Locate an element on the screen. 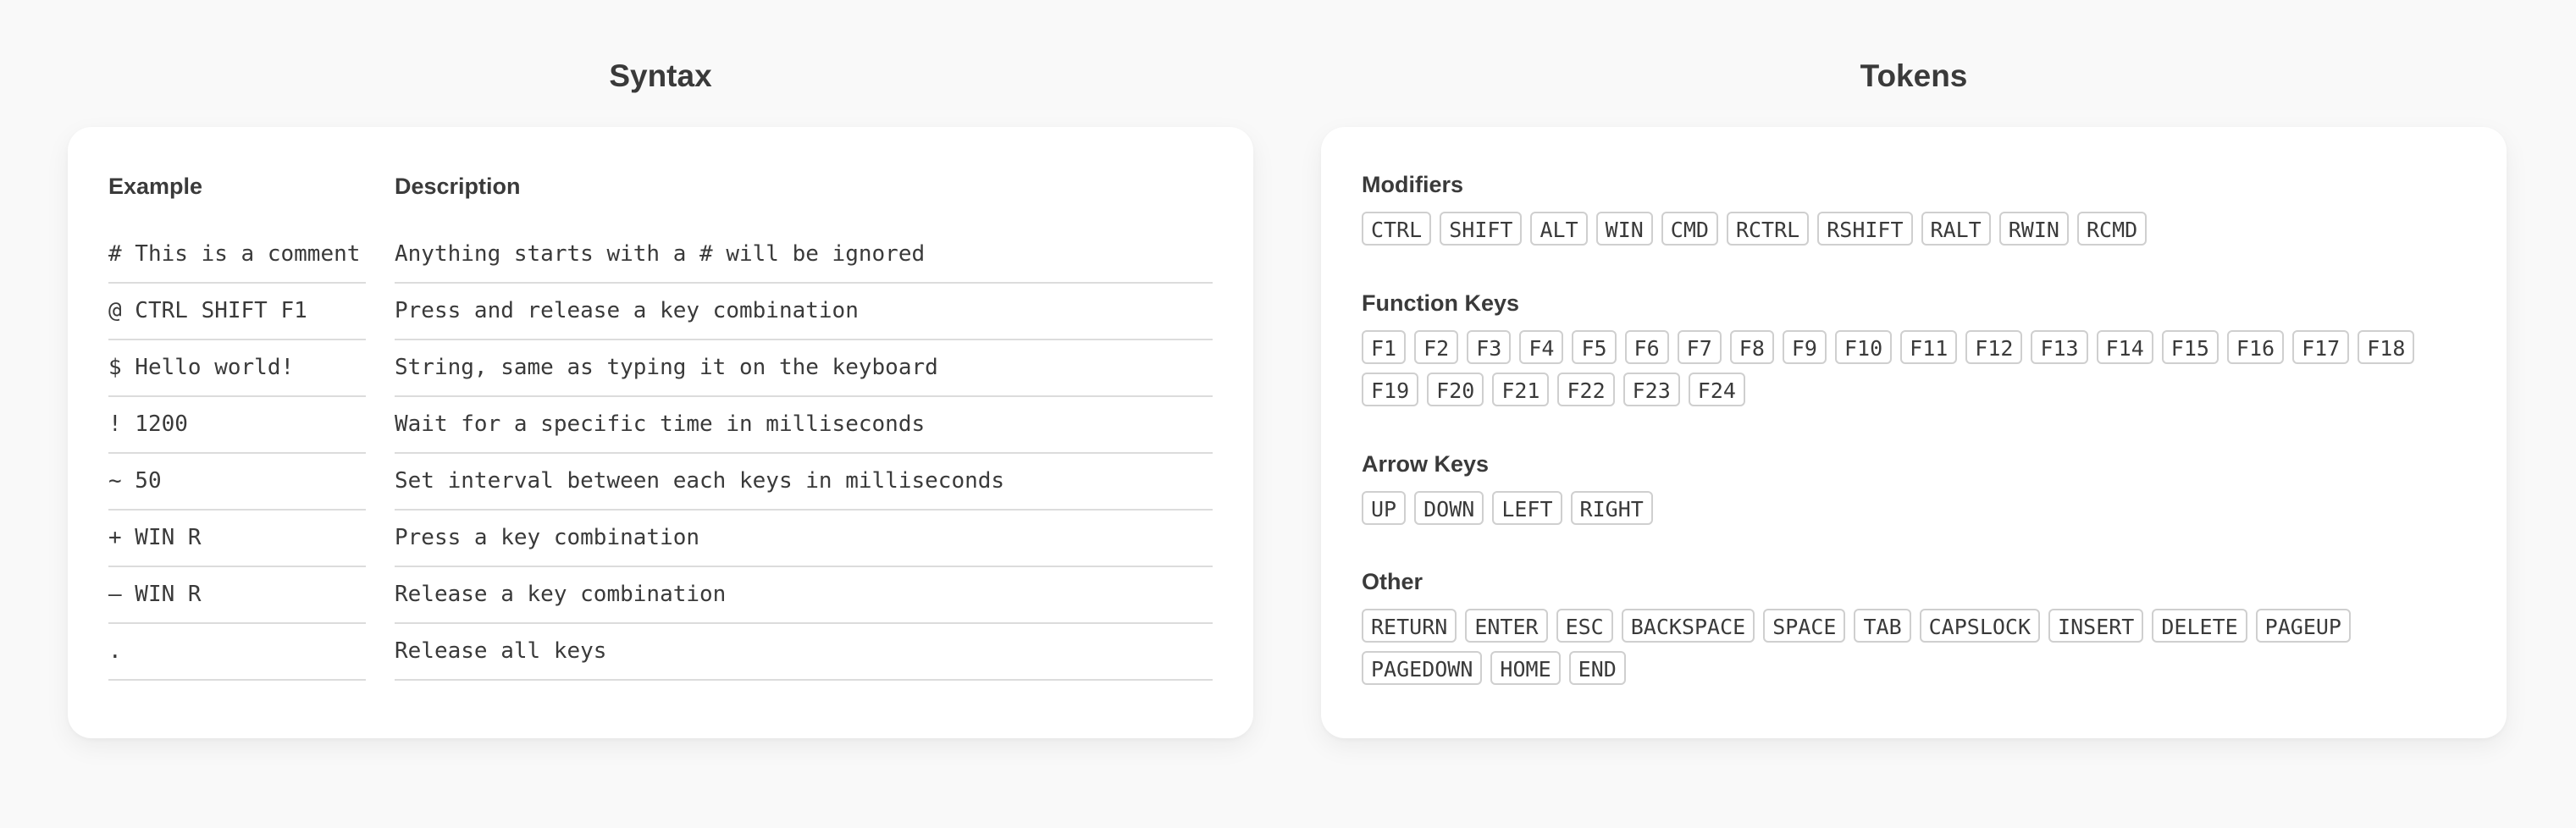 The height and width of the screenshot is (828, 2576). token-chip: F4 is located at coordinates (1541, 347).